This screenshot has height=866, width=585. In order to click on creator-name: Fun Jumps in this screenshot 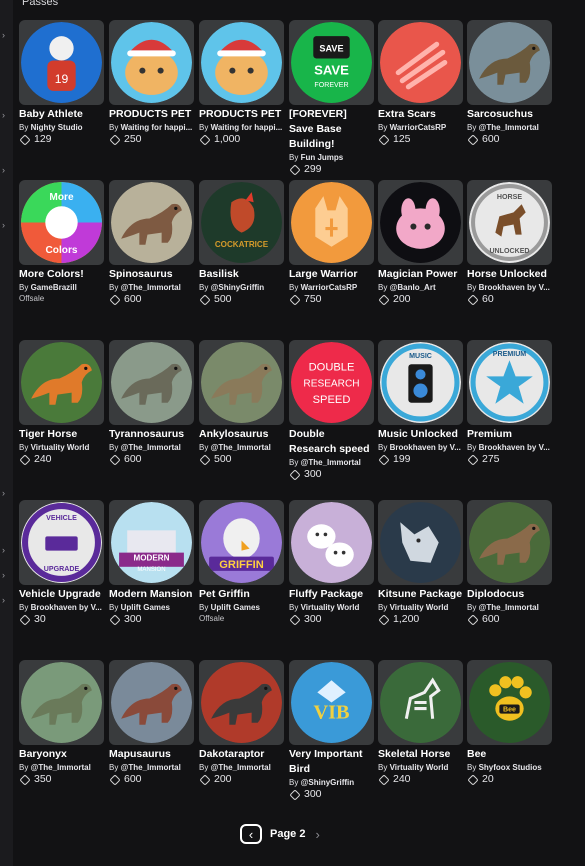, I will do `click(322, 157)`.